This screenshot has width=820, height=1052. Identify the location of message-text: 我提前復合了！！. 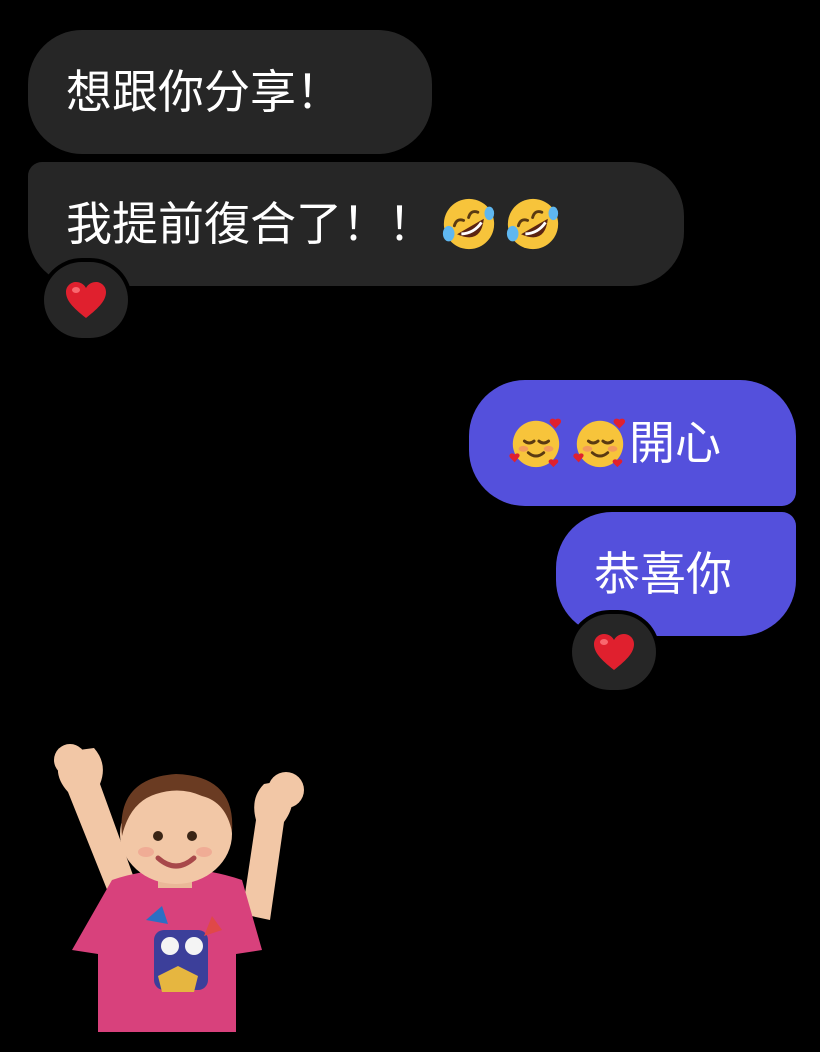
(250, 224).